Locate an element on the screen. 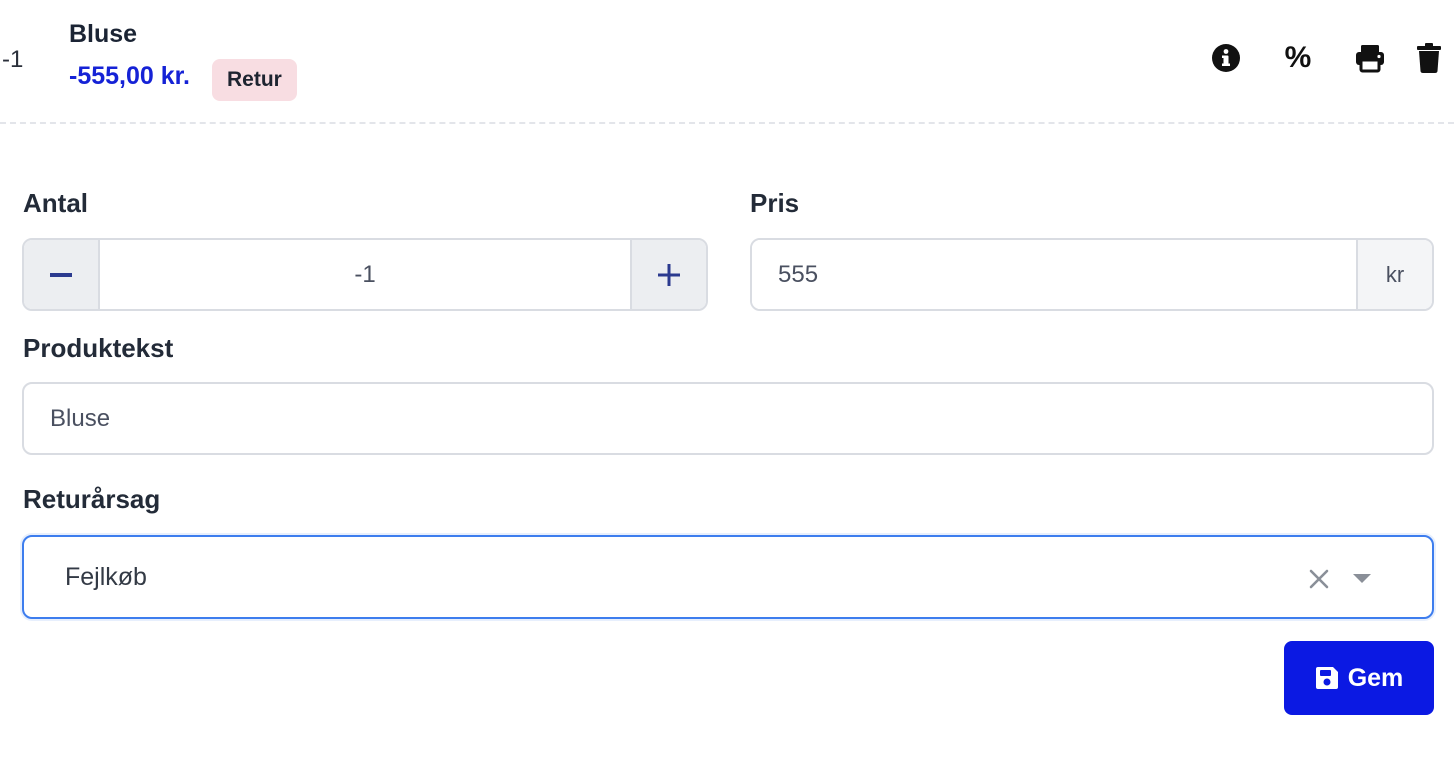  return-reason-select: Fejlkøb is located at coordinates (728, 577).